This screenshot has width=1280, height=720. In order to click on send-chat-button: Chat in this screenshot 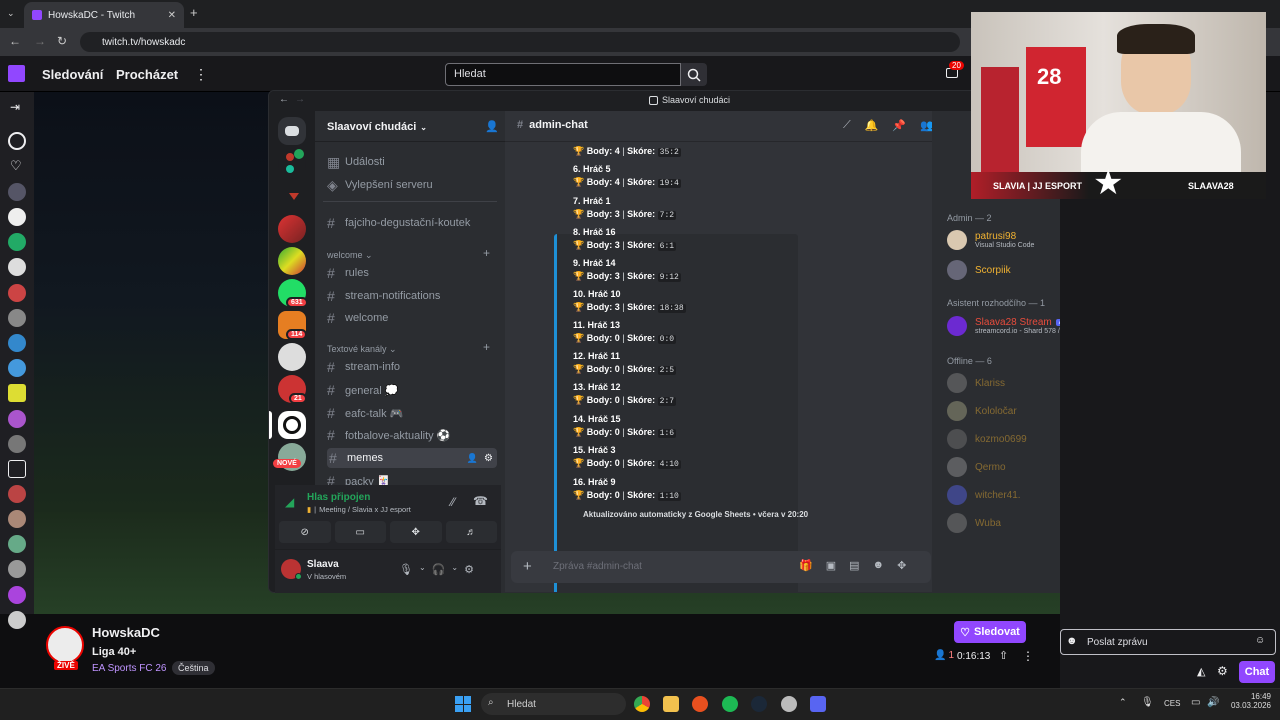, I will do `click(1257, 672)`.